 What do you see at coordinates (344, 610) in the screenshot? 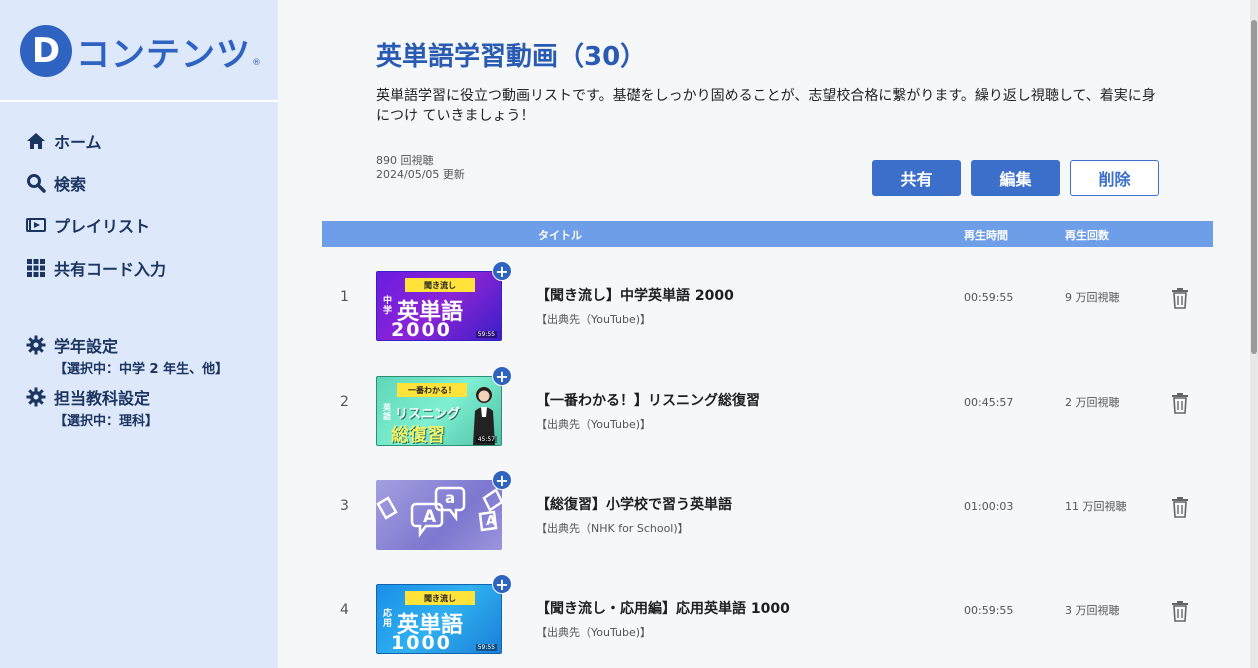
I see `row-number: 4` at bounding box center [344, 610].